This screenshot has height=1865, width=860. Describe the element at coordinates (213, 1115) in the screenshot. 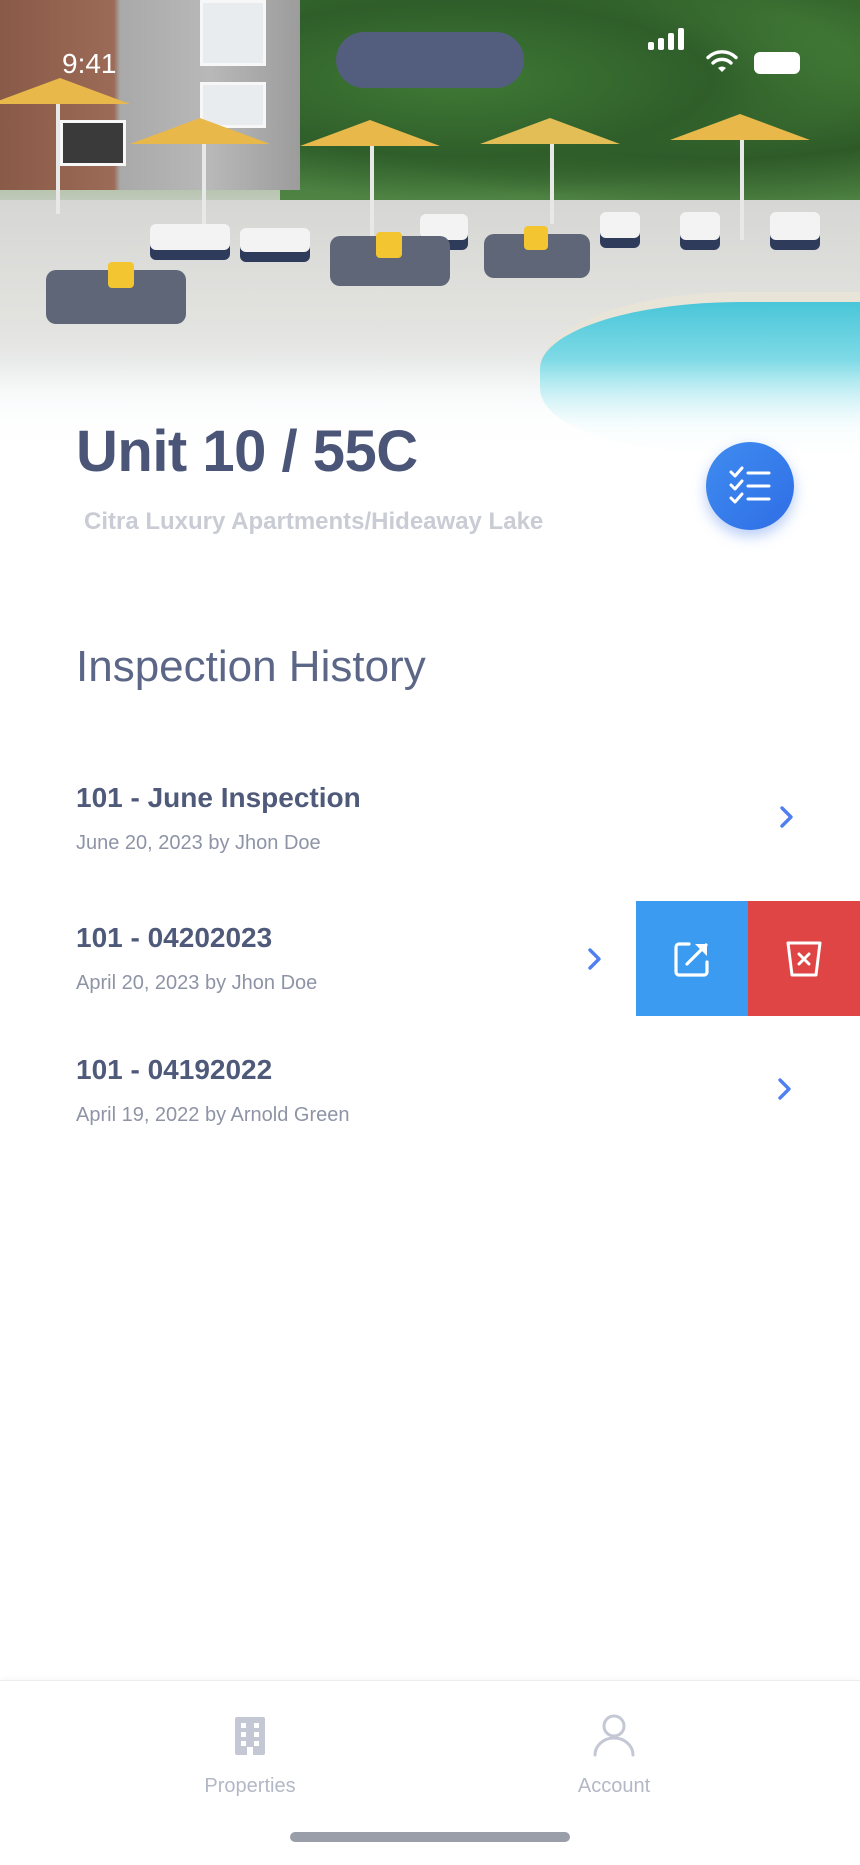

I see `inspection-subtitle: April 19, 2022 by Arnold Green` at that location.